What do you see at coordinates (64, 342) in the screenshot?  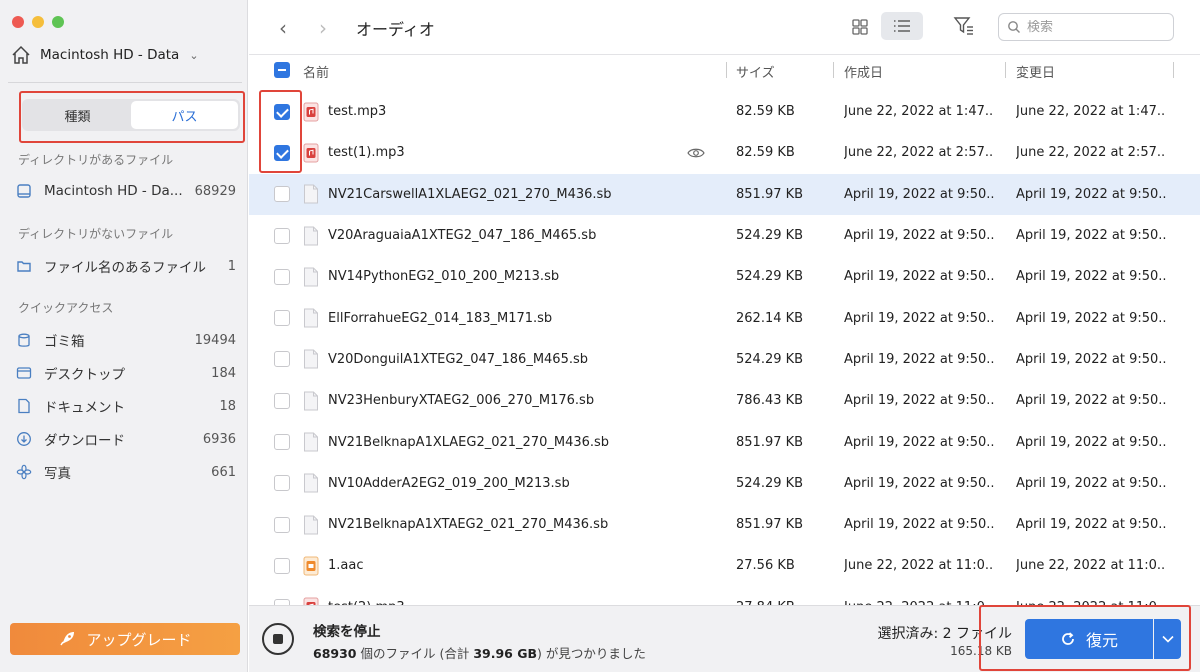 I see `sidebar-item-label: ゴミ箱` at bounding box center [64, 342].